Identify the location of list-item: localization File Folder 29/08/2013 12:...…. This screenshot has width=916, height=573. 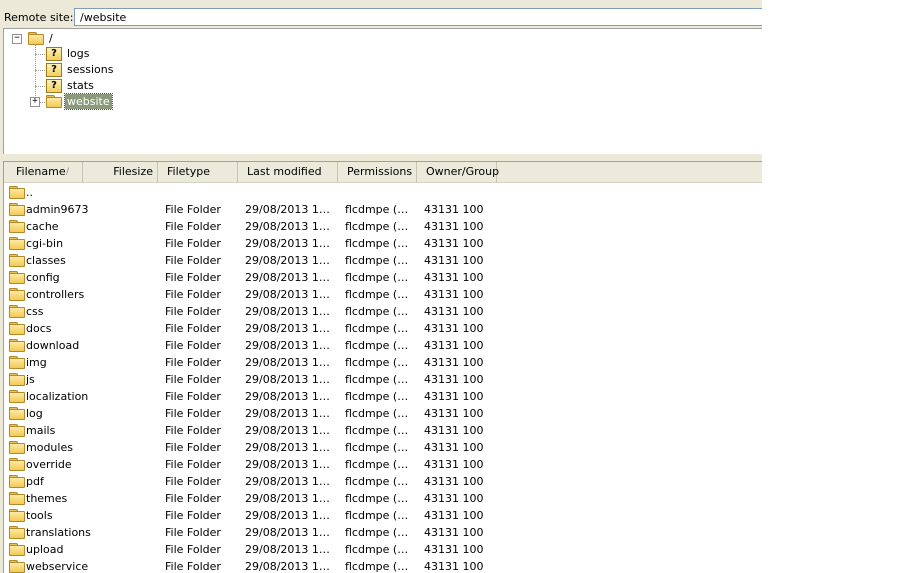
(383, 396).